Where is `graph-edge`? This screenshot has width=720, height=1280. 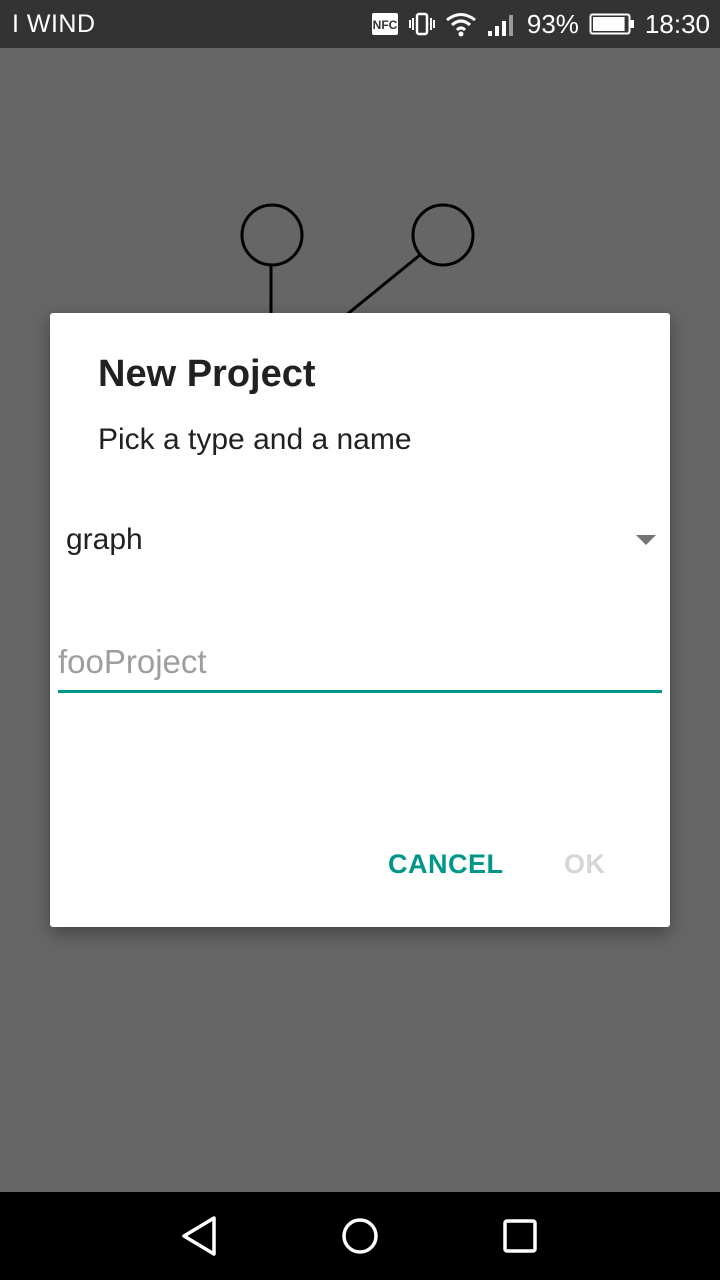 graph-edge is located at coordinates (382, 285).